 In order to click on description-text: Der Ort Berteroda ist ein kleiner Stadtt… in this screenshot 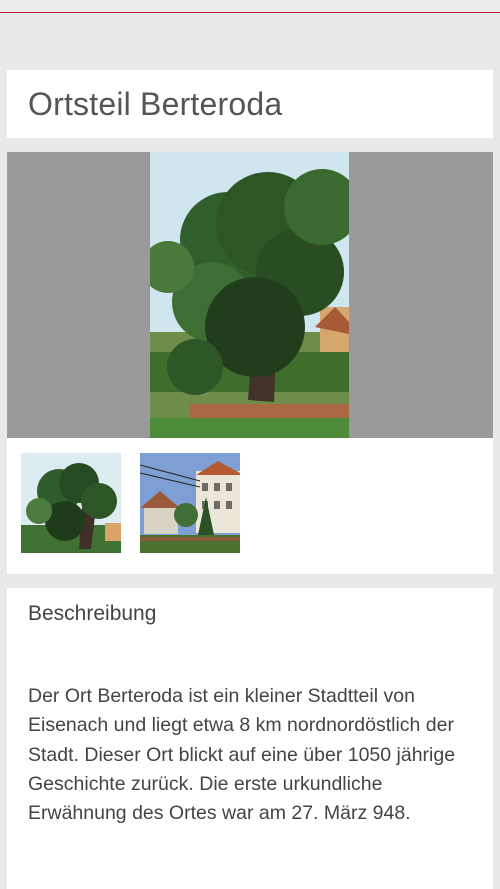, I will do `click(242, 755)`.